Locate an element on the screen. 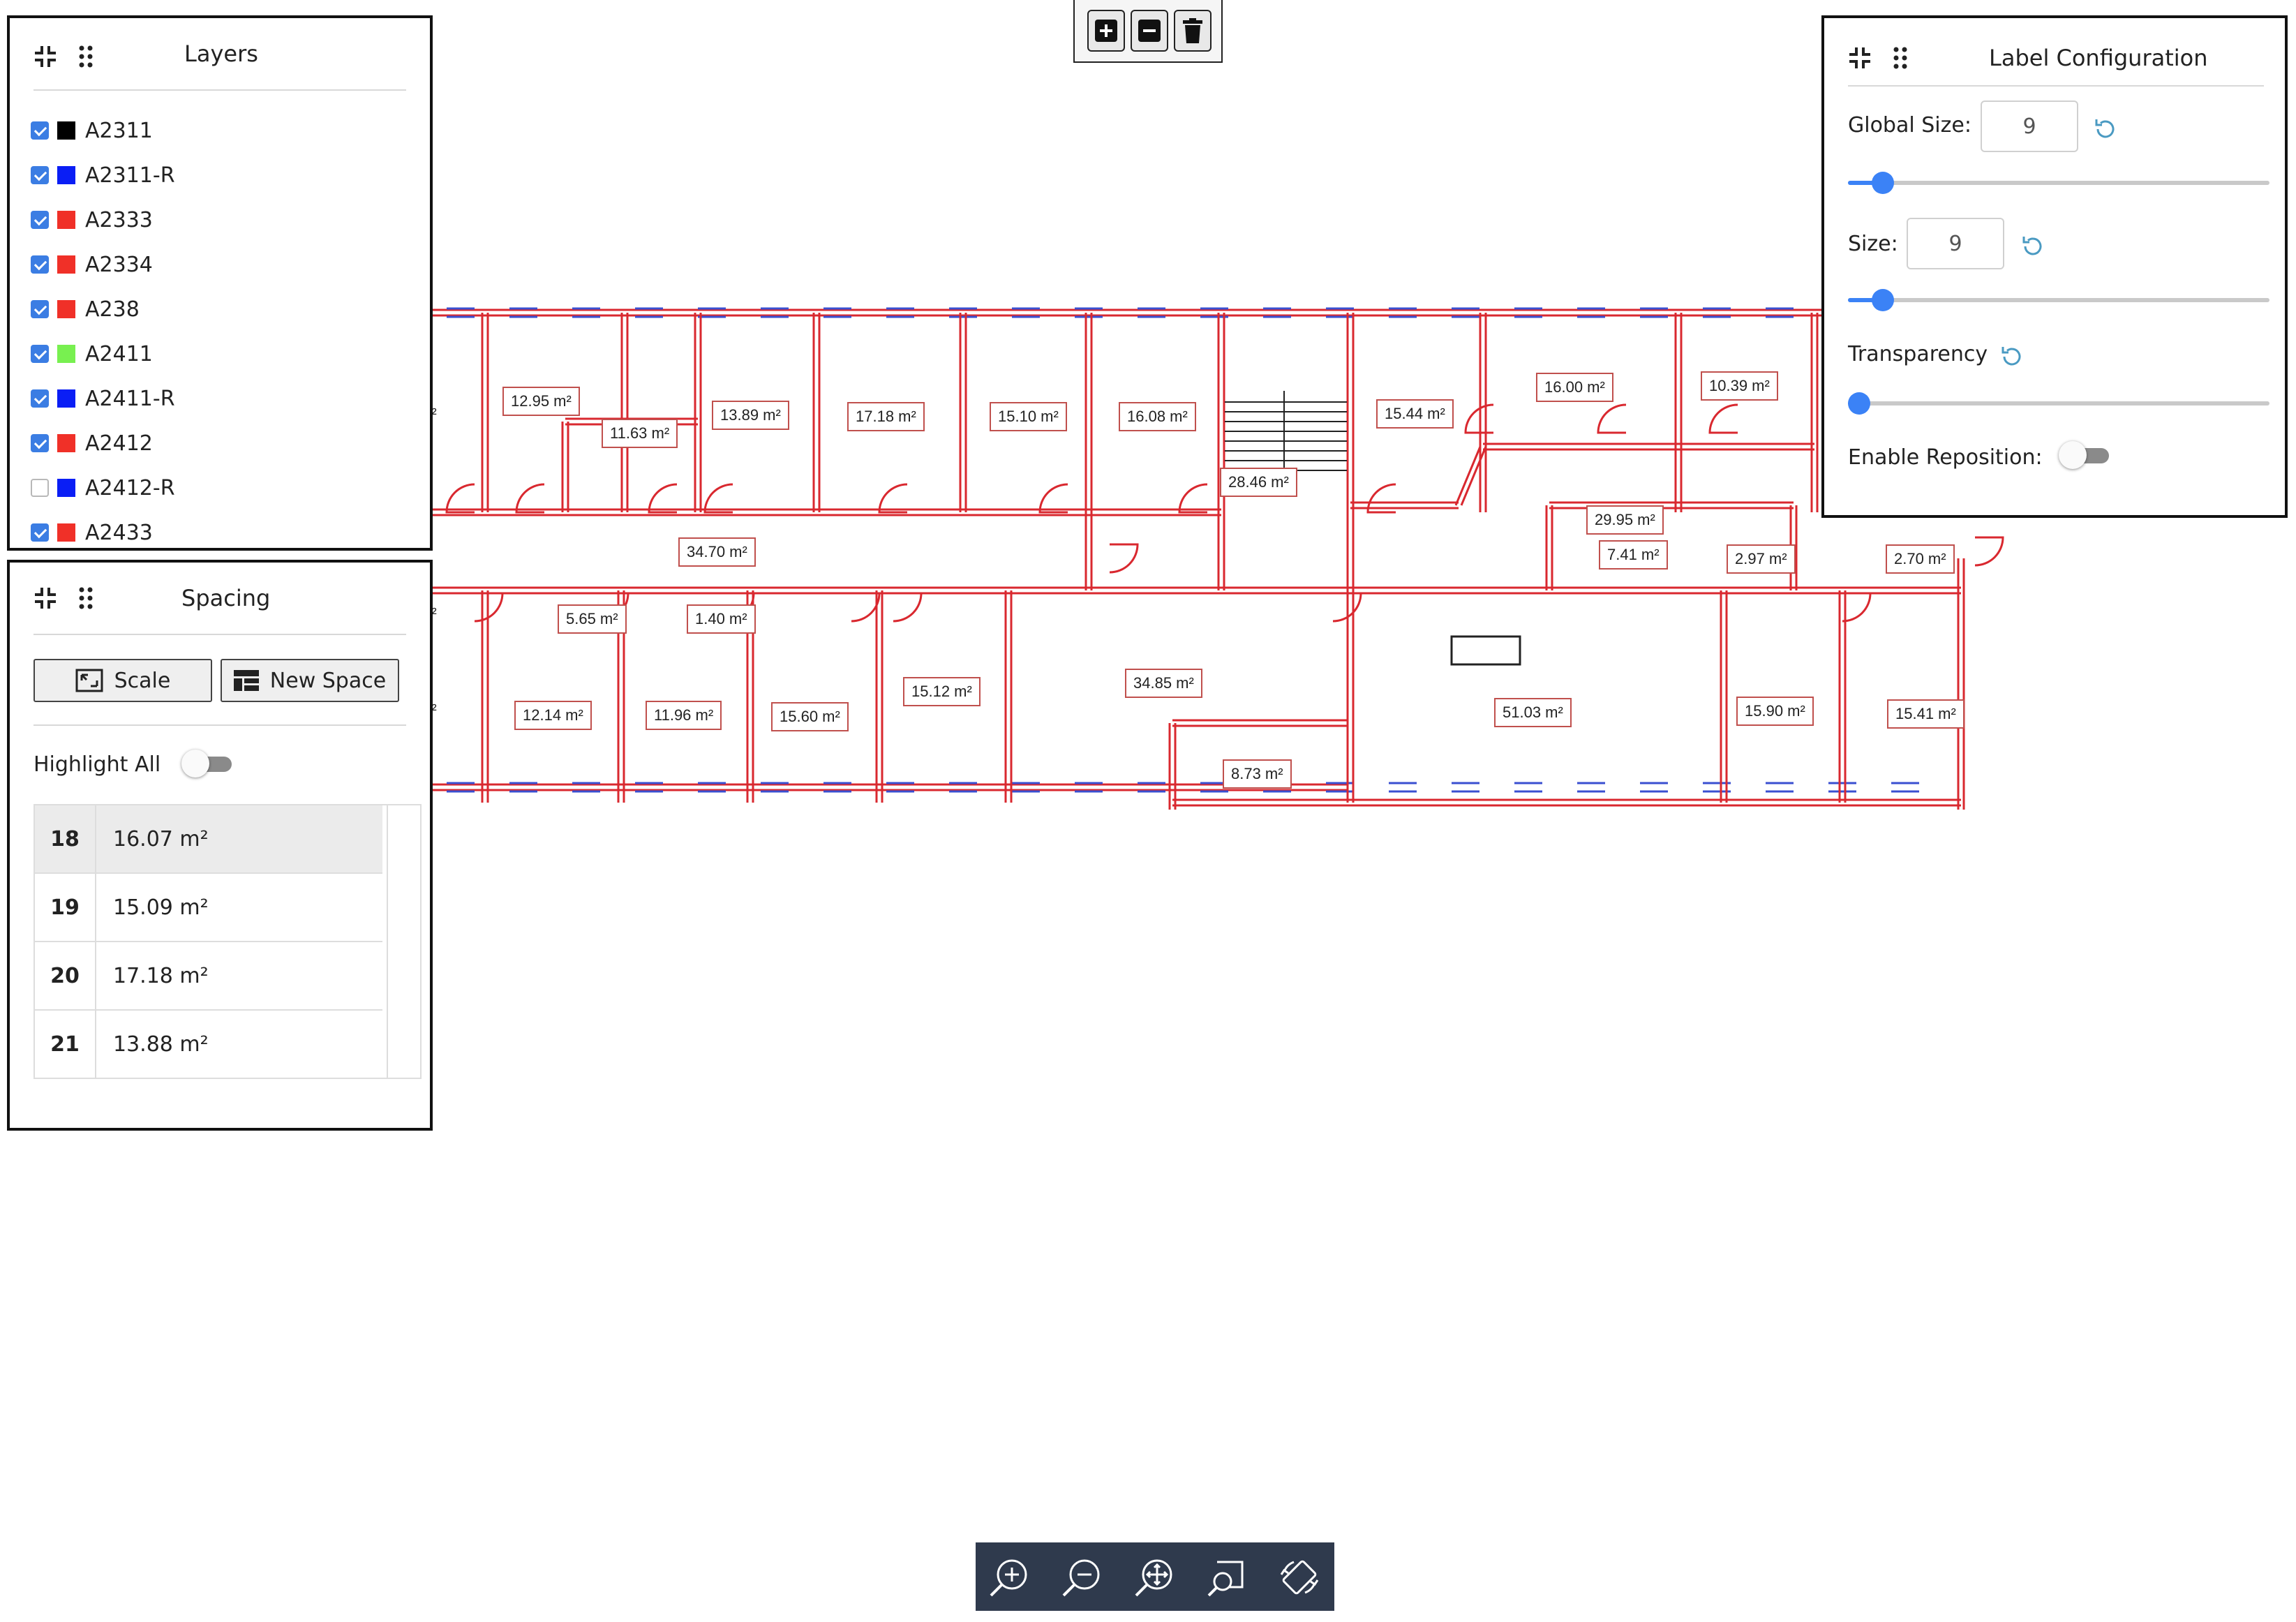 This screenshot has height=1622, width=2296. layer-name: A2311-R is located at coordinates (130, 175).